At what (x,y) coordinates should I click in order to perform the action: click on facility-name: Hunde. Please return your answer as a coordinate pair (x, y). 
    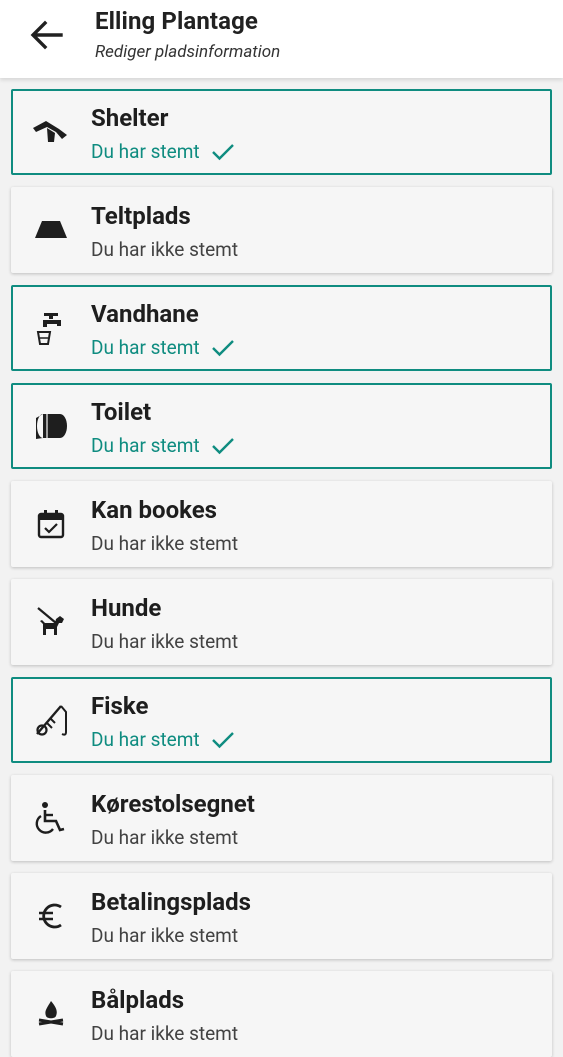
    Looking at the image, I should click on (126, 608).